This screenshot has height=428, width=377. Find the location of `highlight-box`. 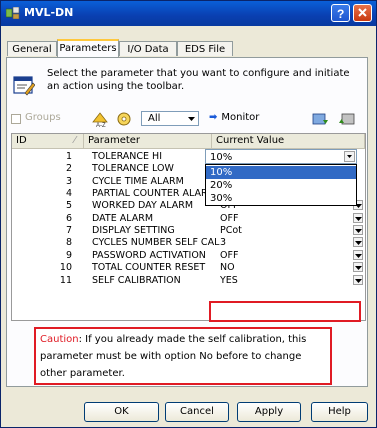

highlight-box is located at coordinates (285, 311).